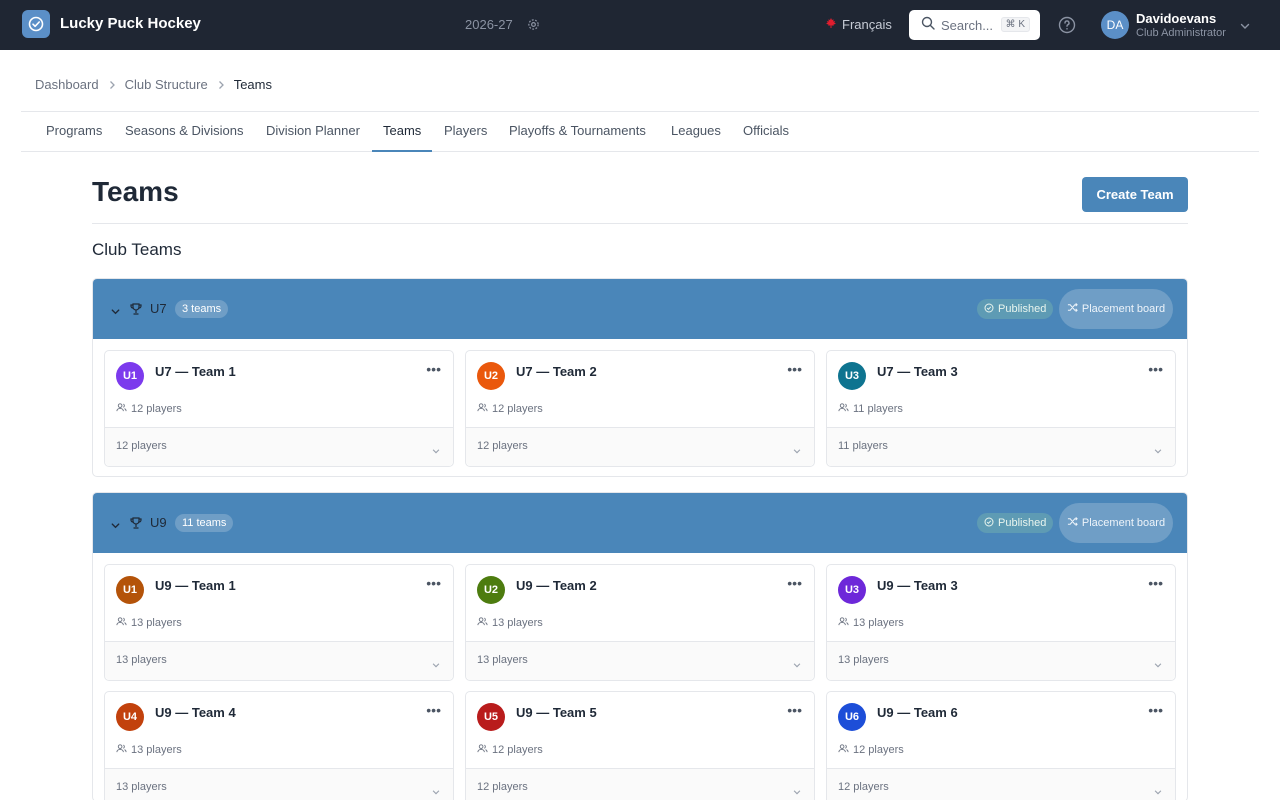 Image resolution: width=1280 pixels, height=800 pixels. What do you see at coordinates (195, 371) in the screenshot?
I see `team-name: U7 — Team 1` at bounding box center [195, 371].